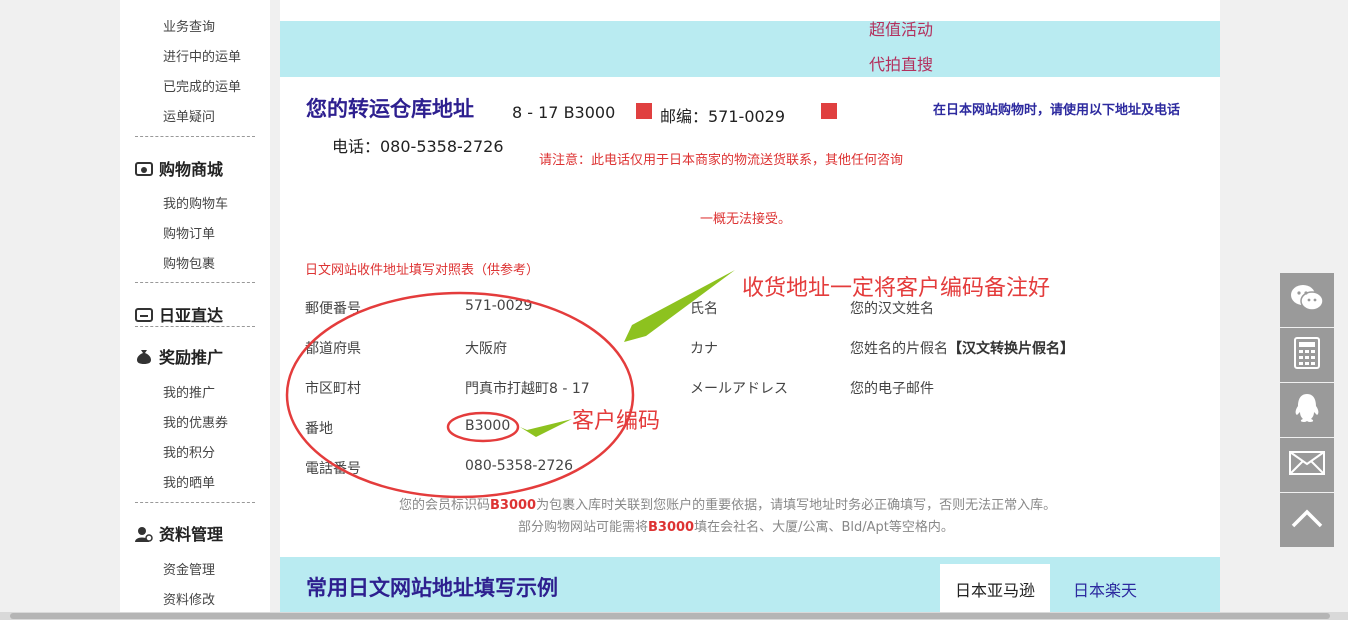 Image resolution: width=1348 pixels, height=620 pixels. Describe the element at coordinates (390, 109) in the screenshot. I see `page-title: 您的转运仓库地址` at that location.